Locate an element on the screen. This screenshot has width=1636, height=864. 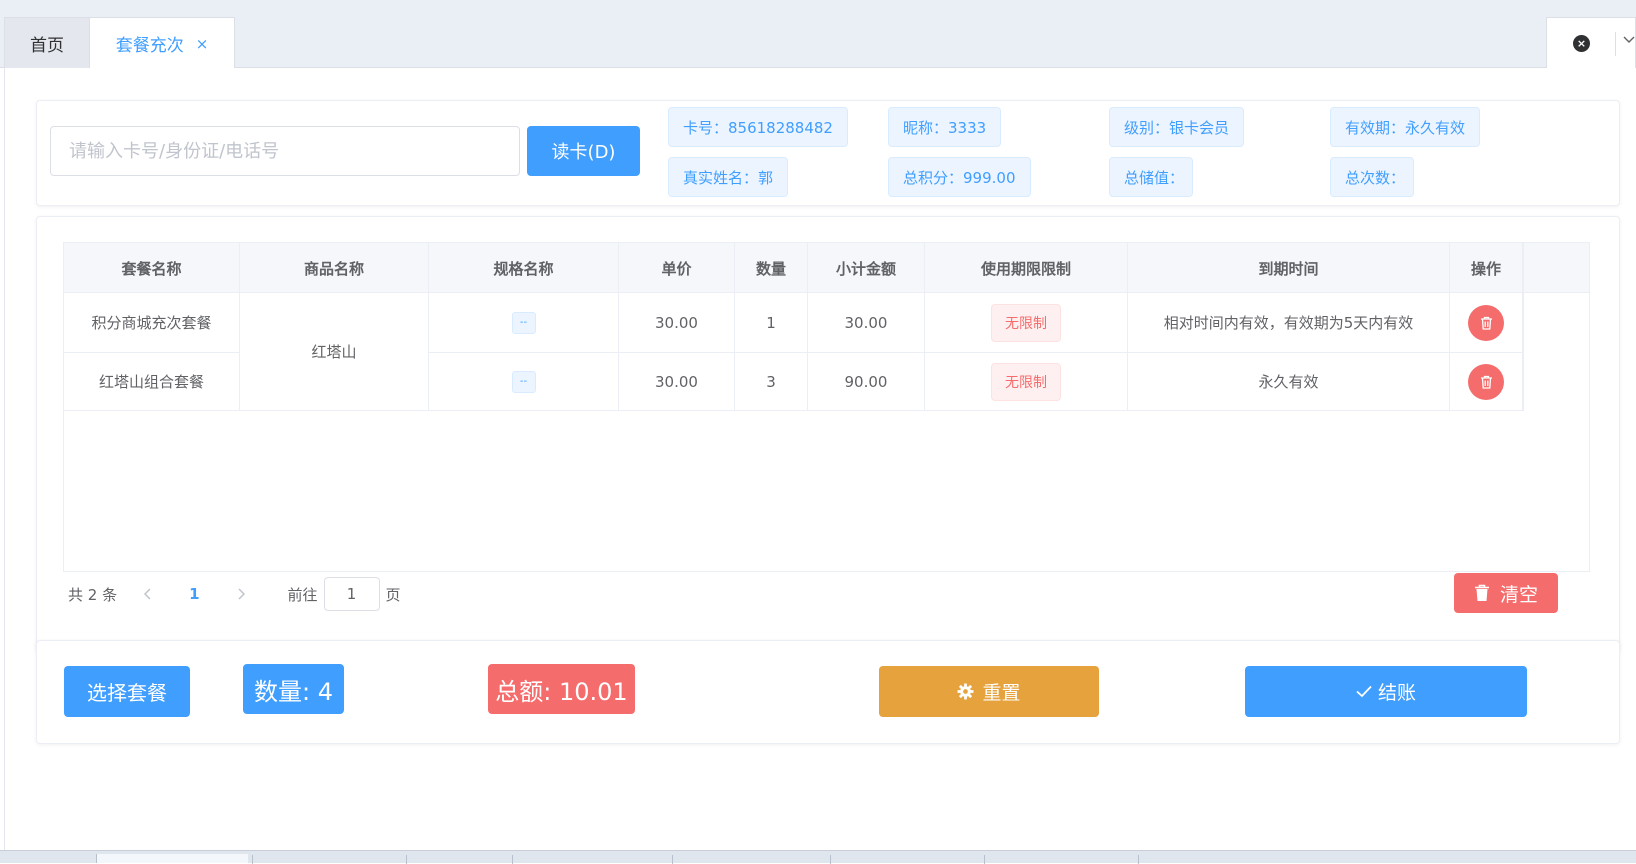
chevron-down-icon is located at coordinates (1629, 39).